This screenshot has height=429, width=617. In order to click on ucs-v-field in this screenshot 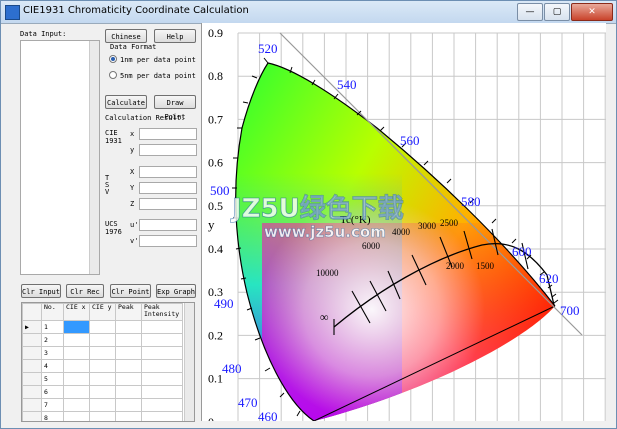, I will do `click(168, 241)`.